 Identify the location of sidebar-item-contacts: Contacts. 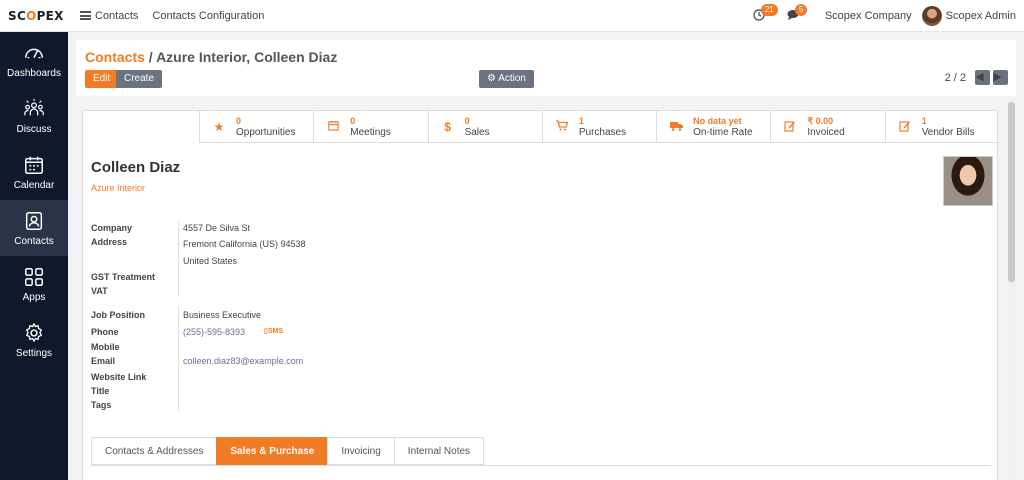
(34, 228).